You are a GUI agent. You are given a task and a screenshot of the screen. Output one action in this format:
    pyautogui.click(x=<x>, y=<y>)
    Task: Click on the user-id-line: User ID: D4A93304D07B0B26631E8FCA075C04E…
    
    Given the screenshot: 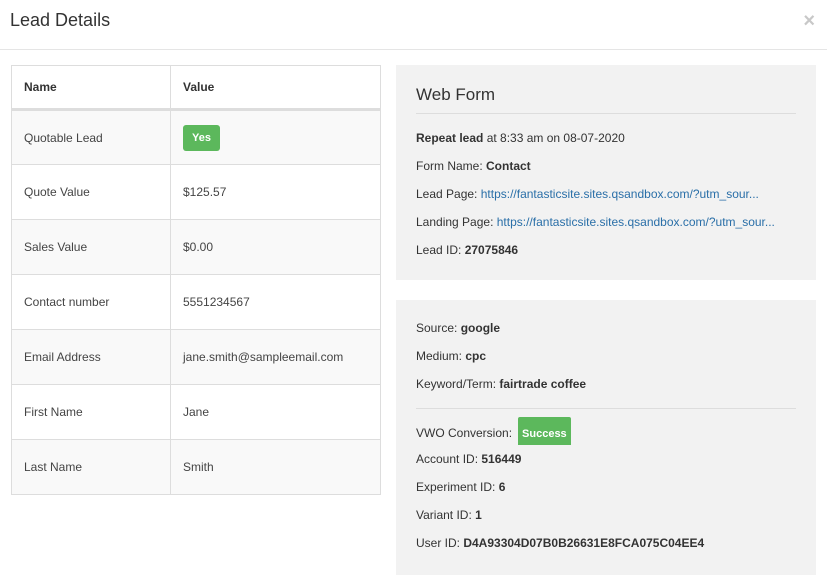 What is the action you would take?
    pyautogui.click(x=606, y=543)
    